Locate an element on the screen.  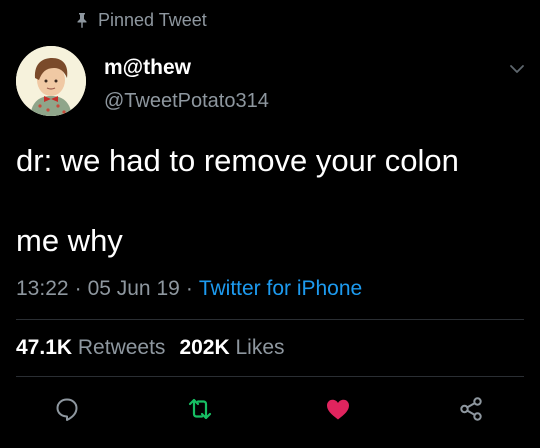
tweet-time: 13:22 is located at coordinates (42, 288).